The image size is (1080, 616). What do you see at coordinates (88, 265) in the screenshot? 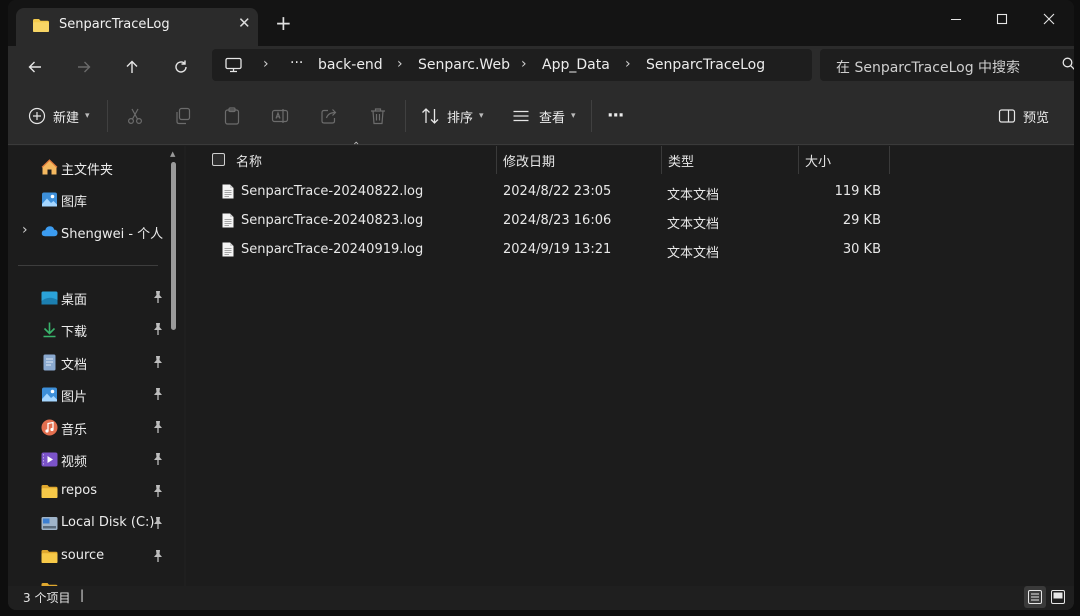
I see `sidebar-divider` at bounding box center [88, 265].